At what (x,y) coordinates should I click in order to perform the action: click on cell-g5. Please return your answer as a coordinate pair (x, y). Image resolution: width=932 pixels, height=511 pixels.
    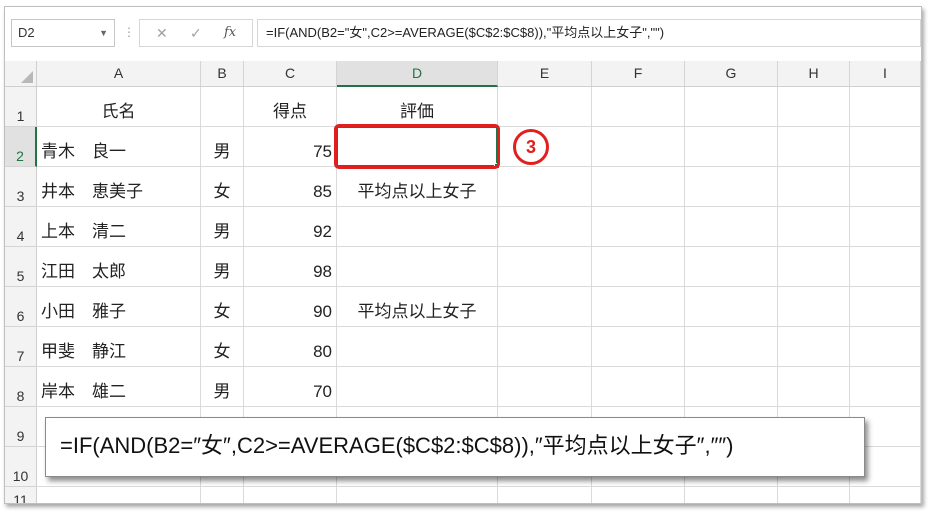
    Looking at the image, I should click on (731, 267).